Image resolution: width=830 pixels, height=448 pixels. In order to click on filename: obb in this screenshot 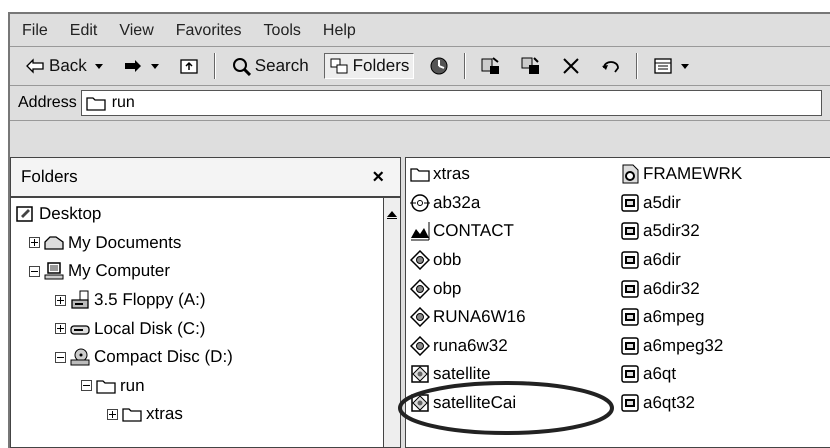, I will do `click(447, 260)`.